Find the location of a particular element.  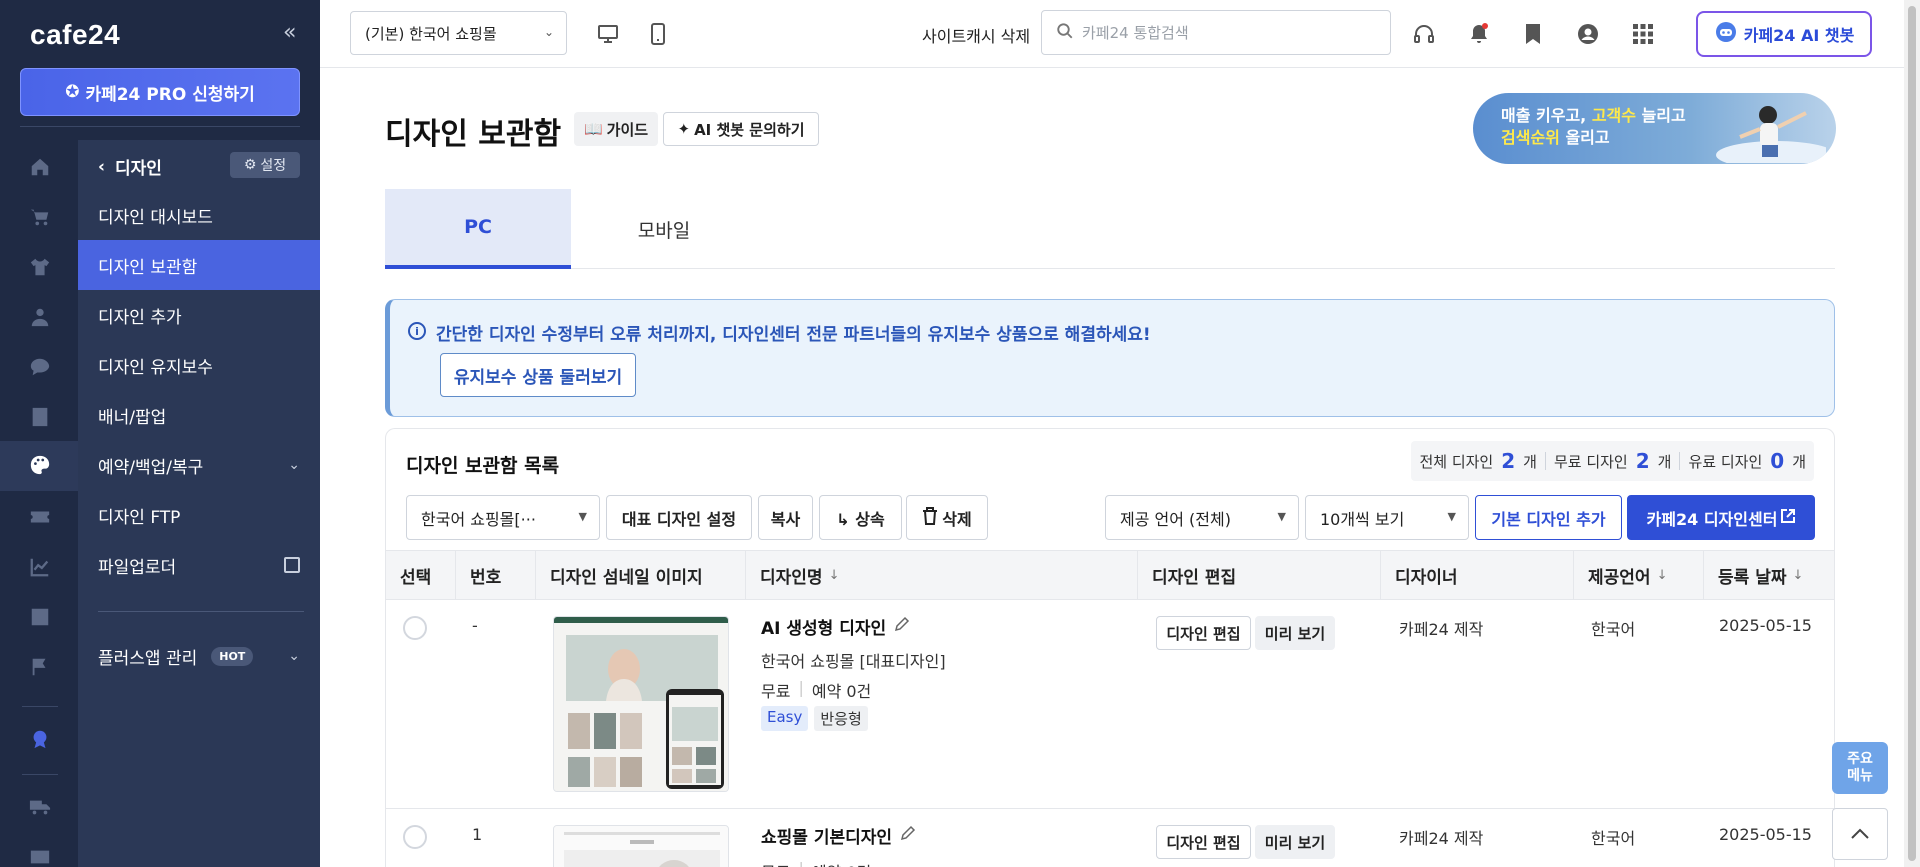

sidebar-collapse-icon: « is located at coordinates (289, 33).